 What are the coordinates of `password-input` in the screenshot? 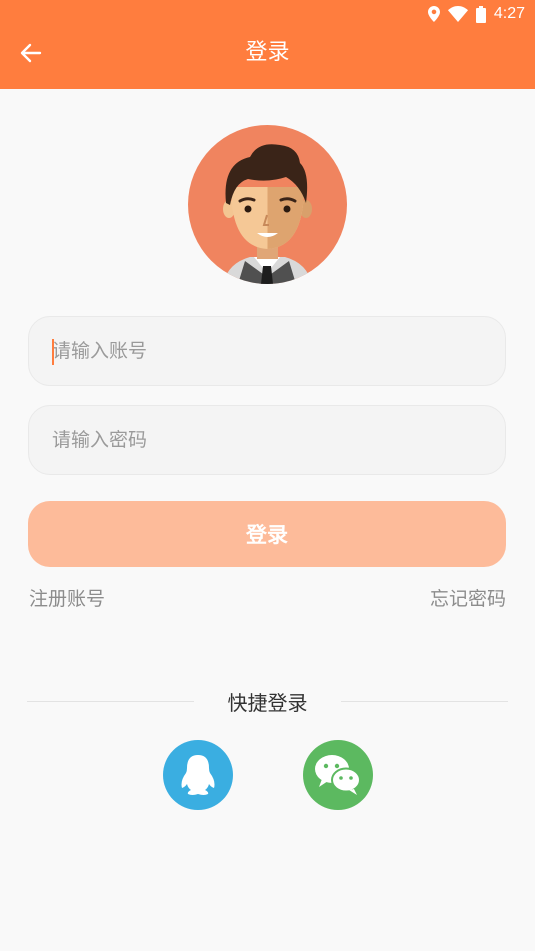 It's located at (267, 440).